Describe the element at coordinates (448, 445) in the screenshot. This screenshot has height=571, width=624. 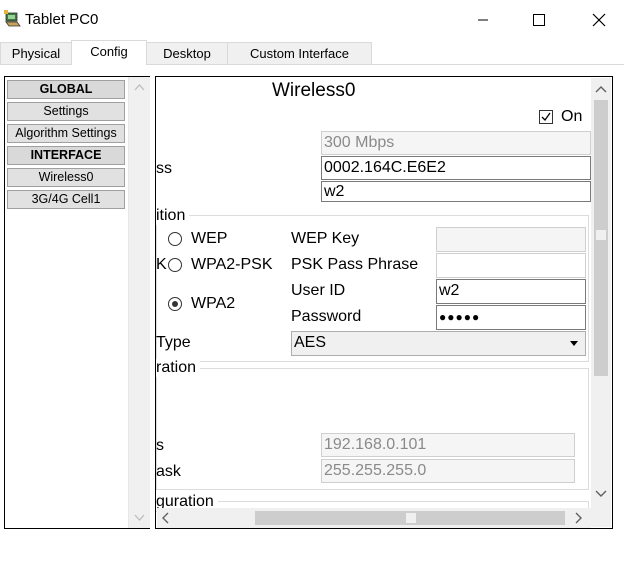
I see `ip-address-field: 192.168.0.101` at that location.